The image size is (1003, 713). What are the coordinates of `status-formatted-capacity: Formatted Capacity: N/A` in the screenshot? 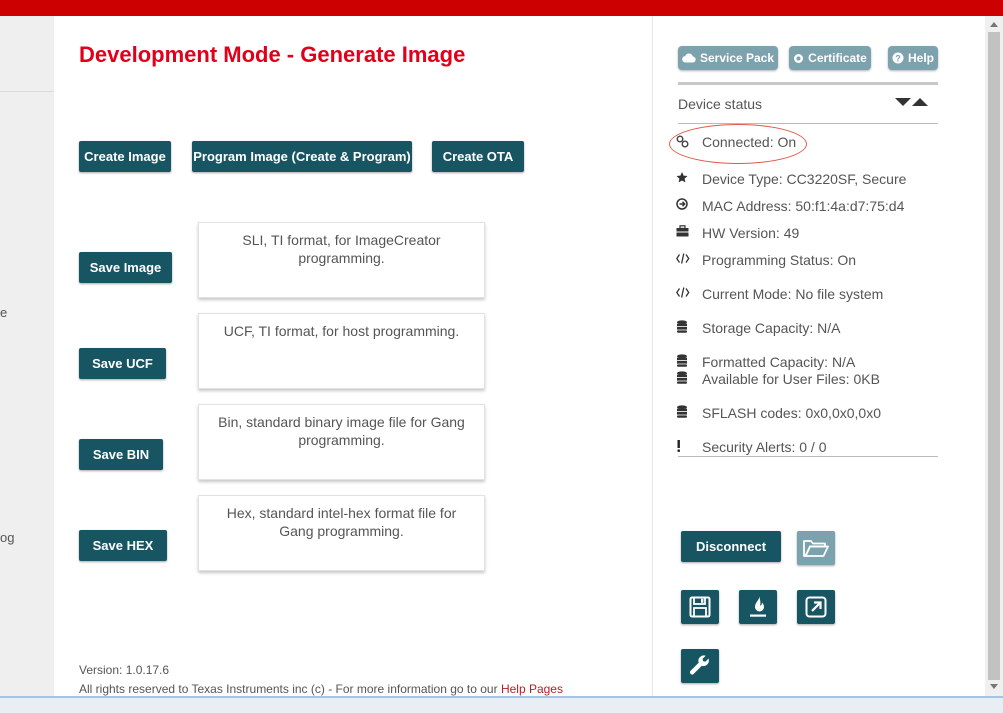 It's located at (765, 362).